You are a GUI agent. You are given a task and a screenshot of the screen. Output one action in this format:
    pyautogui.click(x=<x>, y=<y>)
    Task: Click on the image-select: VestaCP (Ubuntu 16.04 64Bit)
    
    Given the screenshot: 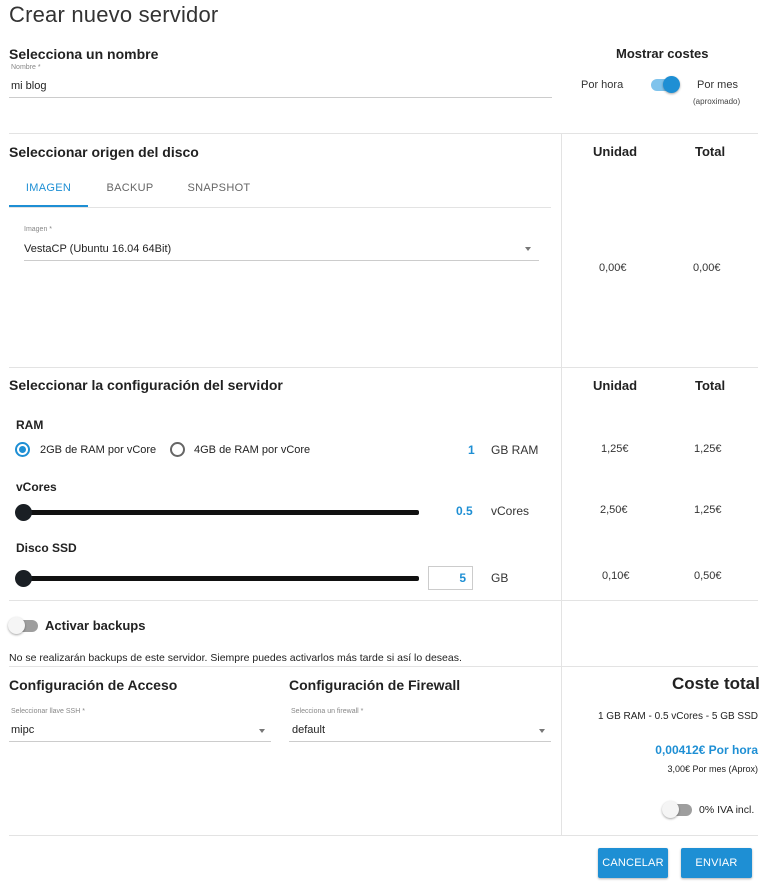 What is the action you would take?
    pyautogui.click(x=281, y=251)
    